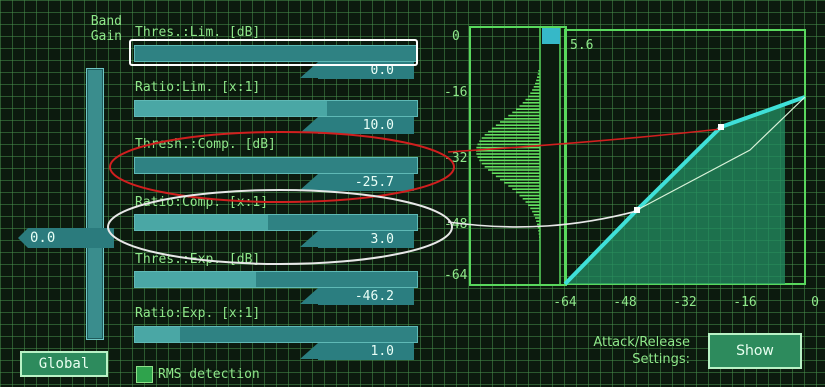 The width and height of the screenshot is (825, 387). I want to click on attack-release-line2: Settings:, so click(661, 359).